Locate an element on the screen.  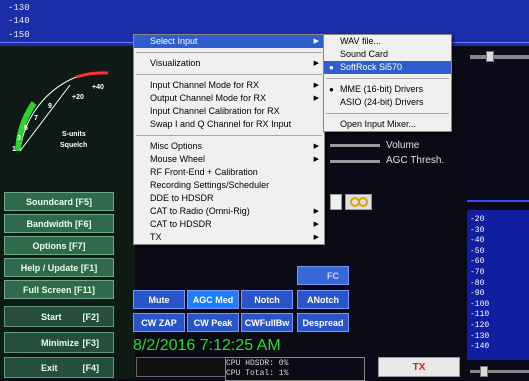
cpu-hdsdr-usage: CPU HDSDR: 0% is located at coordinates (257, 363).